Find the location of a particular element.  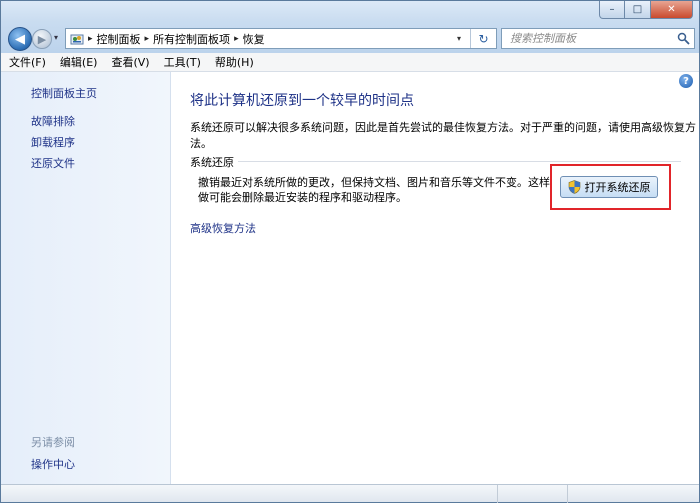

forward-button: ▶ is located at coordinates (42, 39).